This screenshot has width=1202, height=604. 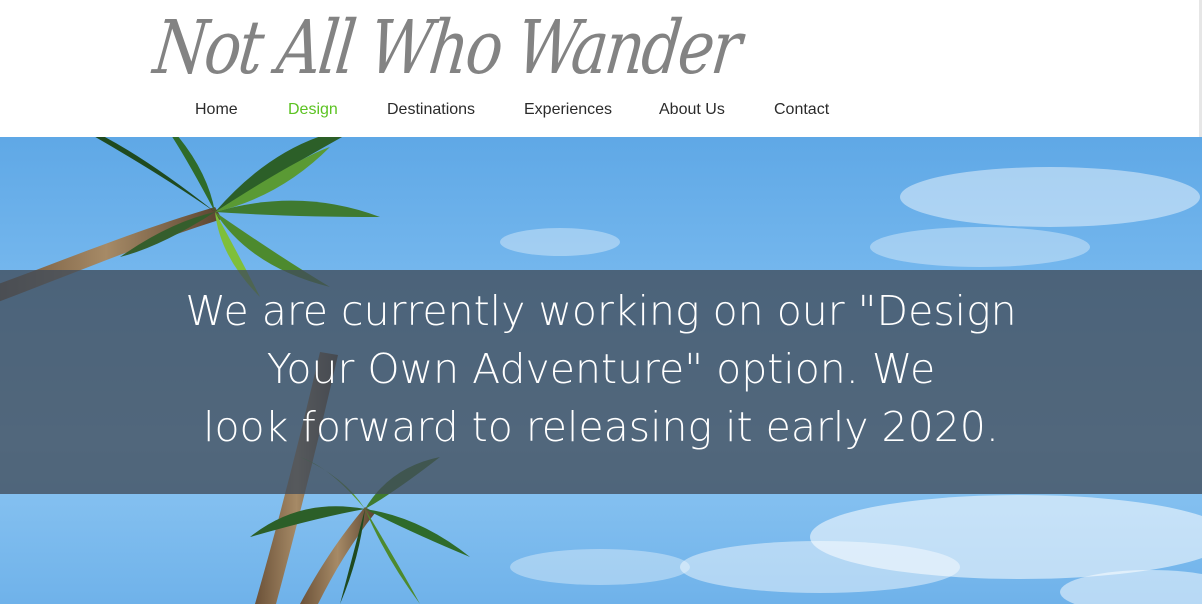 I want to click on announcement-line: Your Own Adventure" option. We, so click(x=601, y=369).